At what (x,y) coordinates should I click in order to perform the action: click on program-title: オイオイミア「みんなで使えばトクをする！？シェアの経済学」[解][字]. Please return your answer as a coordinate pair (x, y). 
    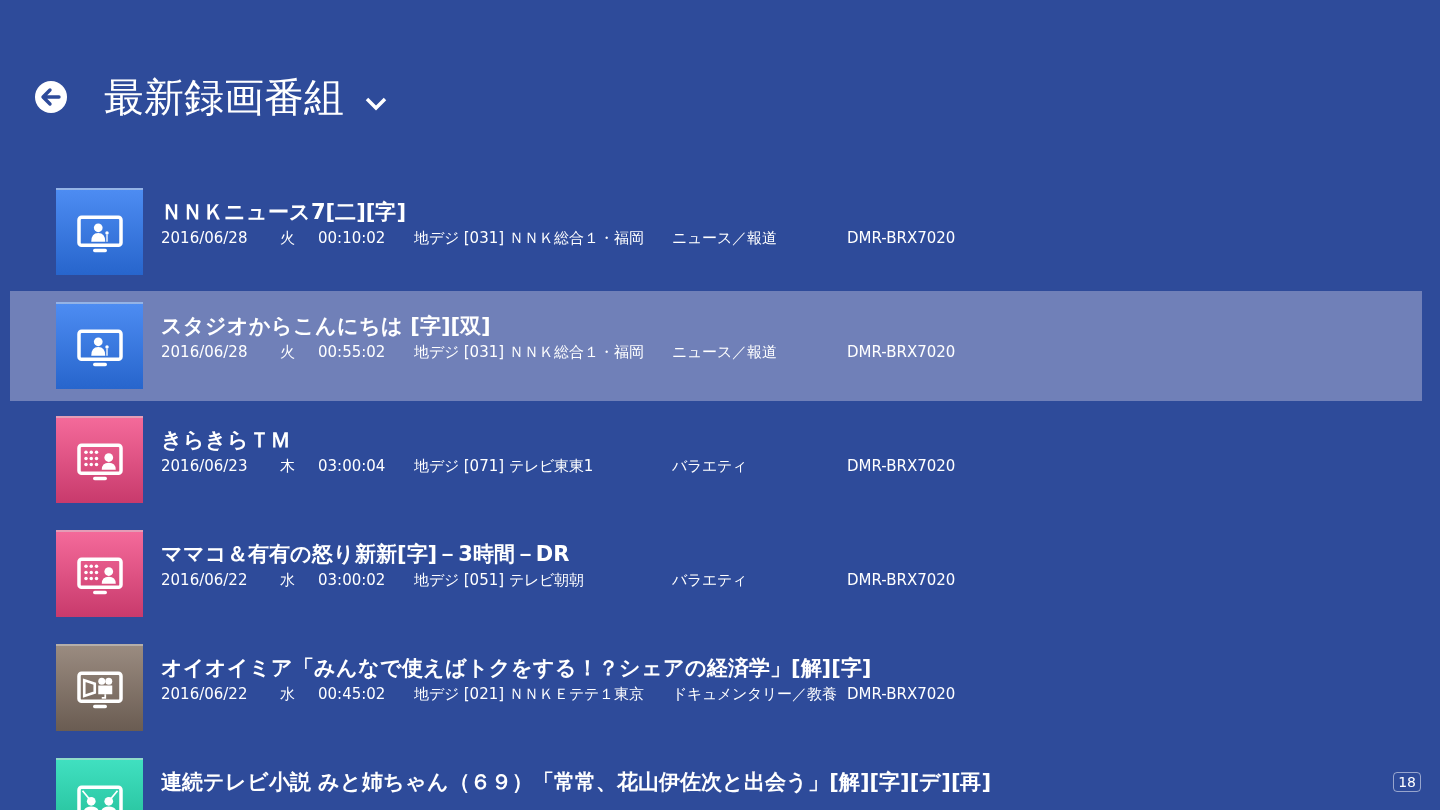
    Looking at the image, I should click on (517, 668).